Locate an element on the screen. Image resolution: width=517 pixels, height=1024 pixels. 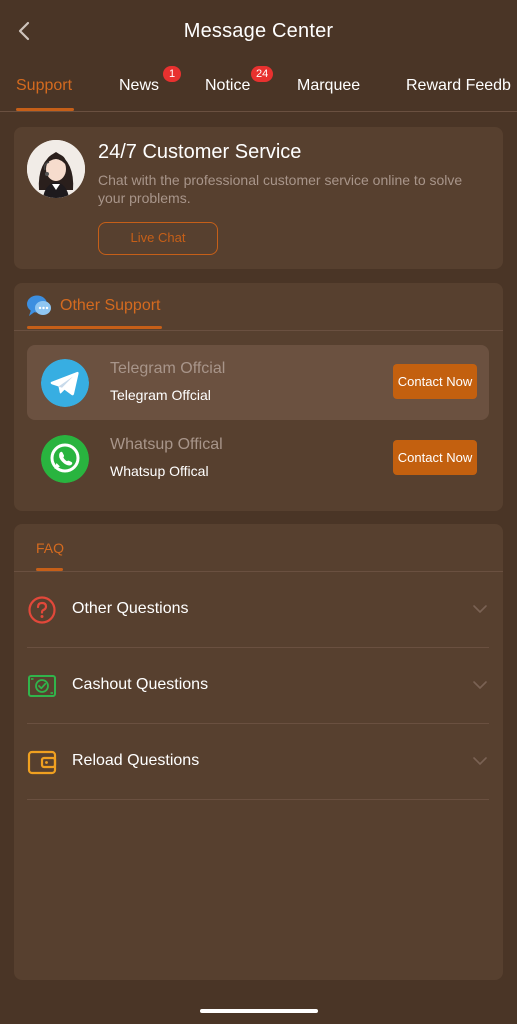
wallet-icon is located at coordinates (42, 762).